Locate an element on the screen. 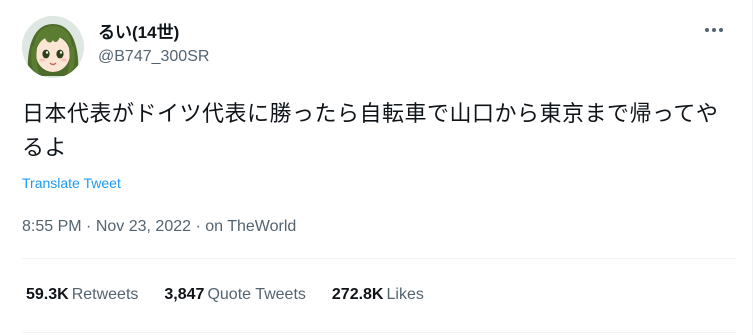 The width and height of the screenshot is (753, 335). tweet-time: 8:55 PM is located at coordinates (52, 226).